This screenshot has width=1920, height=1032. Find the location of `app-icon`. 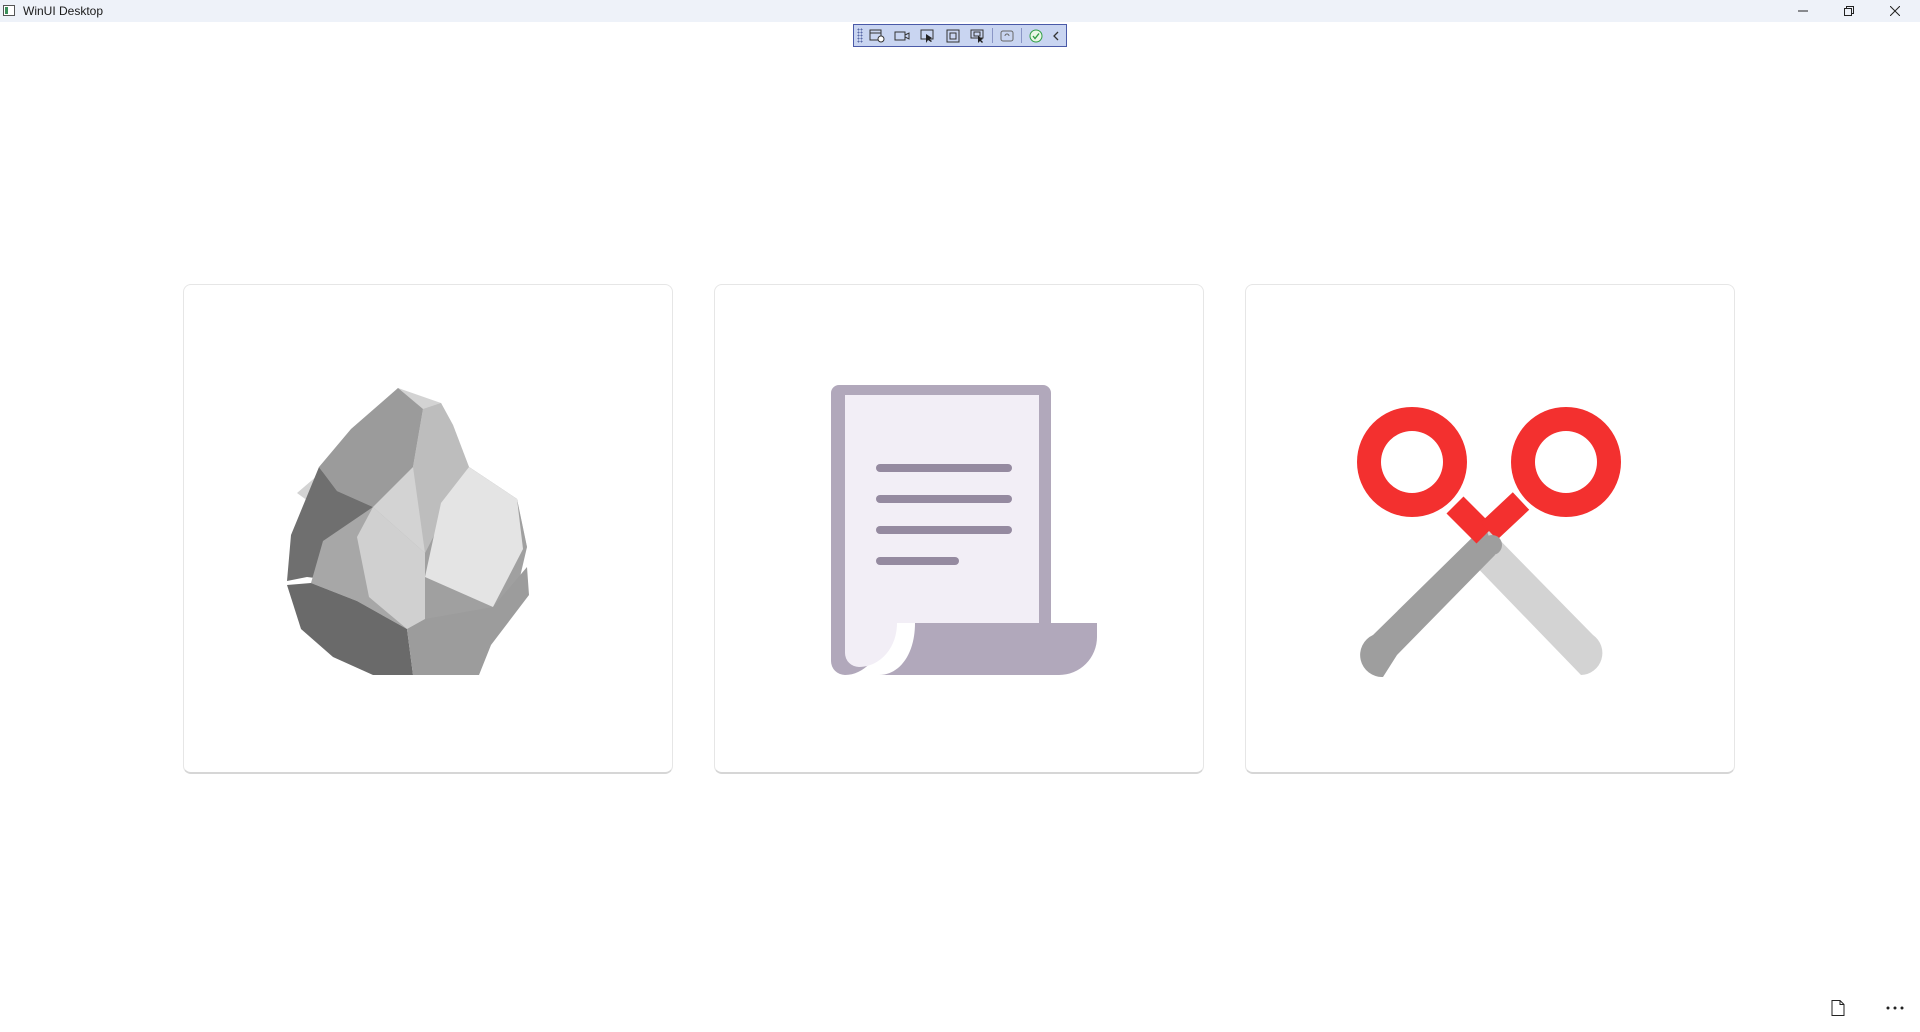

app-icon is located at coordinates (9, 10).